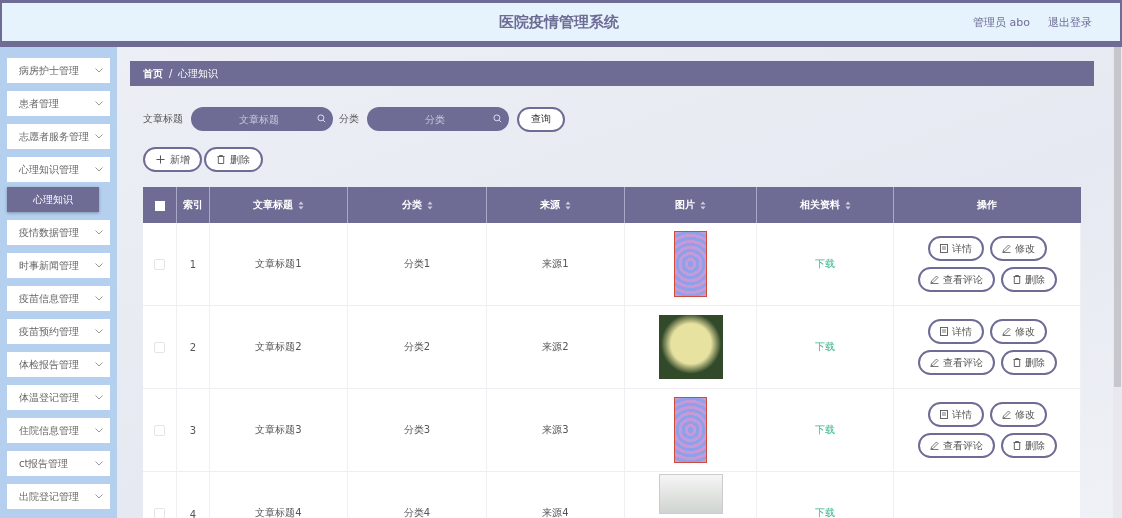 The width and height of the screenshot is (1122, 518). I want to click on menu-item: 时事新闻管理, so click(58, 265).